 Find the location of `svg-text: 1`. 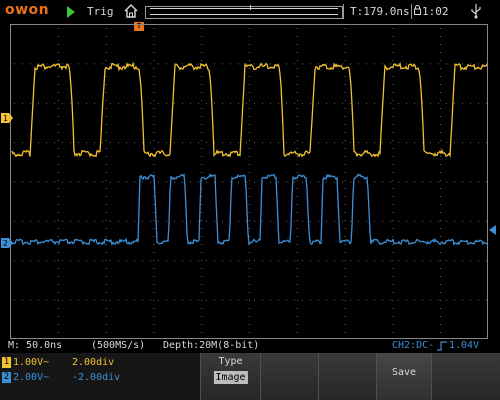

svg-text: 1 is located at coordinates (5, 118).